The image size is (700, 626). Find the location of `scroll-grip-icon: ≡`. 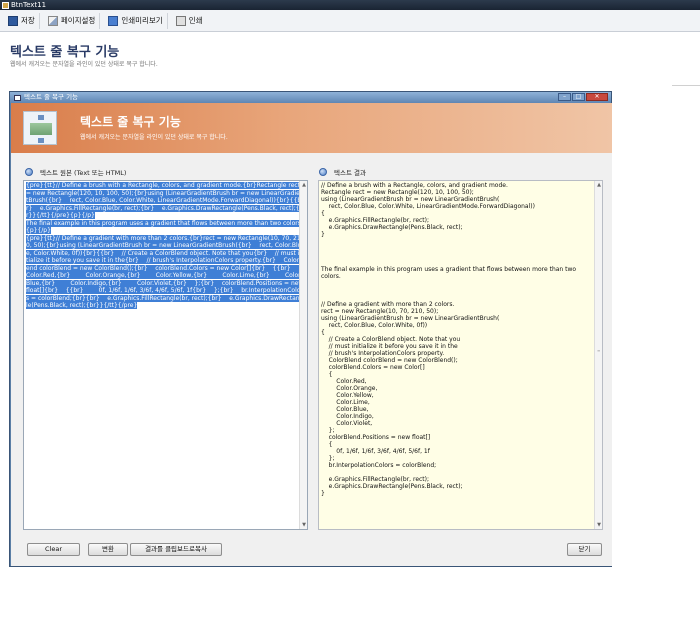

scroll-grip-icon: ≡ is located at coordinates (599, 350).